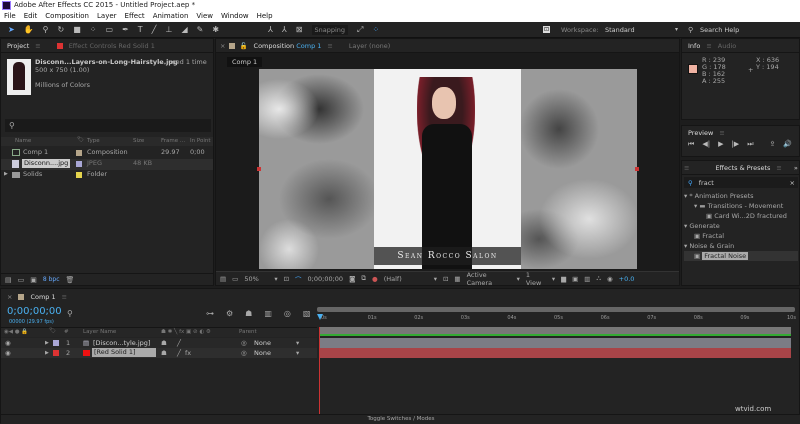  Describe the element at coordinates (360, 30) in the screenshot. I see `snap-icon: ⤢` at that location.